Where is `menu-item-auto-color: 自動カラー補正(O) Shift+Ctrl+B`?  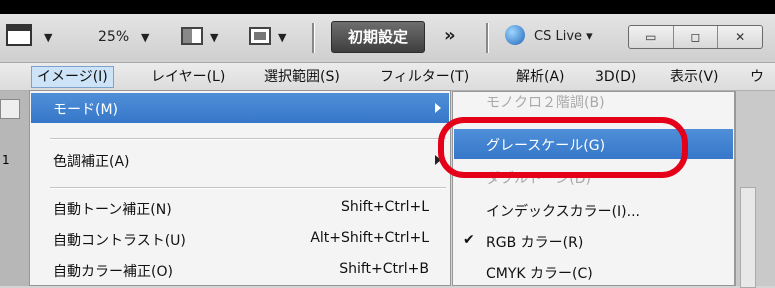 menu-item-auto-color: 自動カラー補正(O) Shift+Ctrl+B is located at coordinates (240, 270).